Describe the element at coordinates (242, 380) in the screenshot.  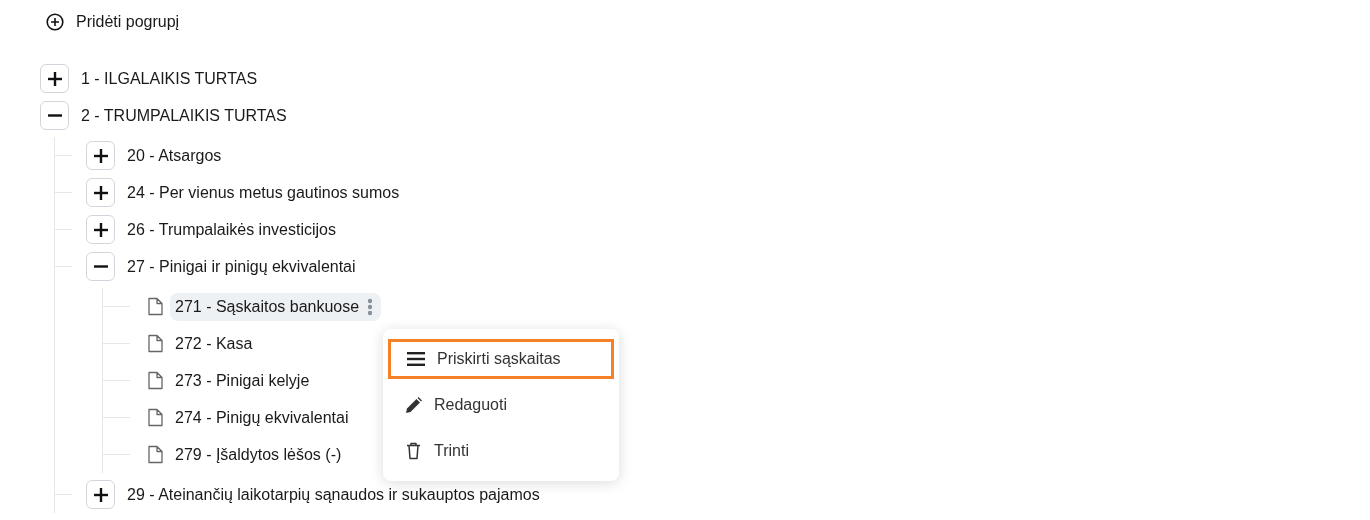
I see `tree-item: 273 - Pinigai kelyje` at that location.